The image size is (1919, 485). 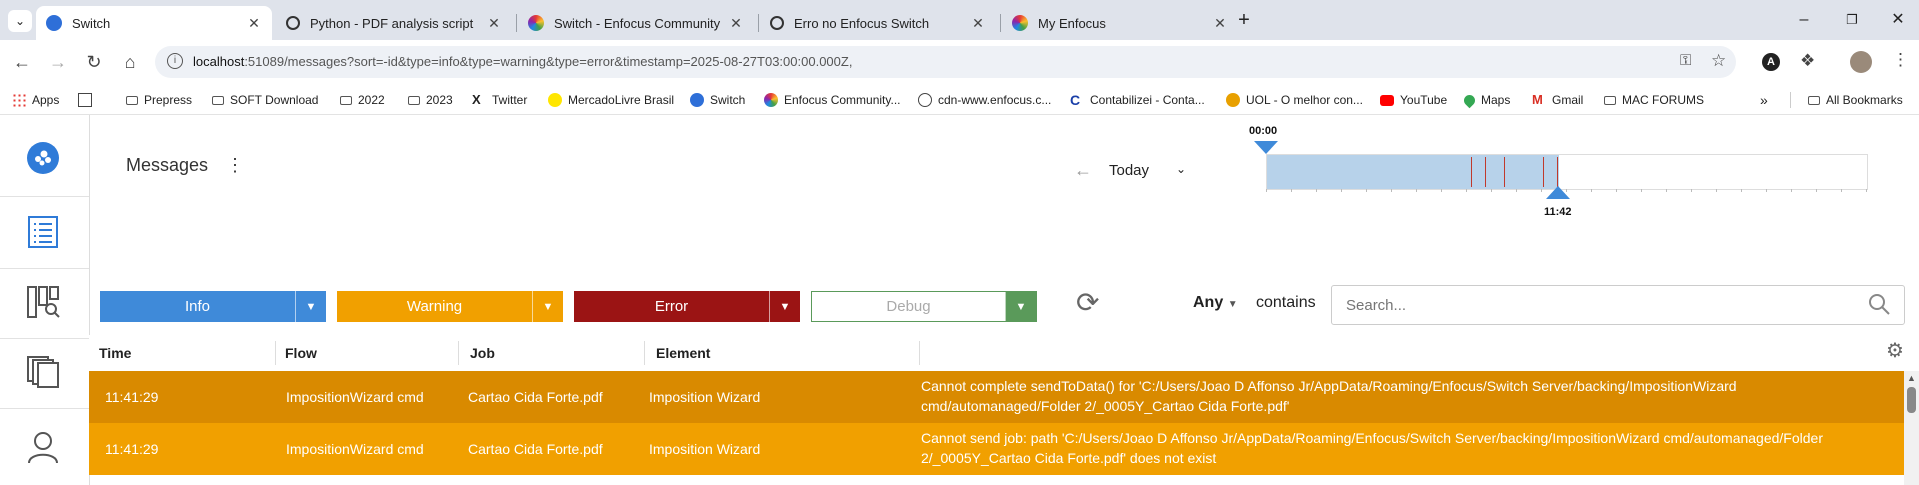 What do you see at coordinates (88, 100) in the screenshot?
I see `tab-groups-icon` at bounding box center [88, 100].